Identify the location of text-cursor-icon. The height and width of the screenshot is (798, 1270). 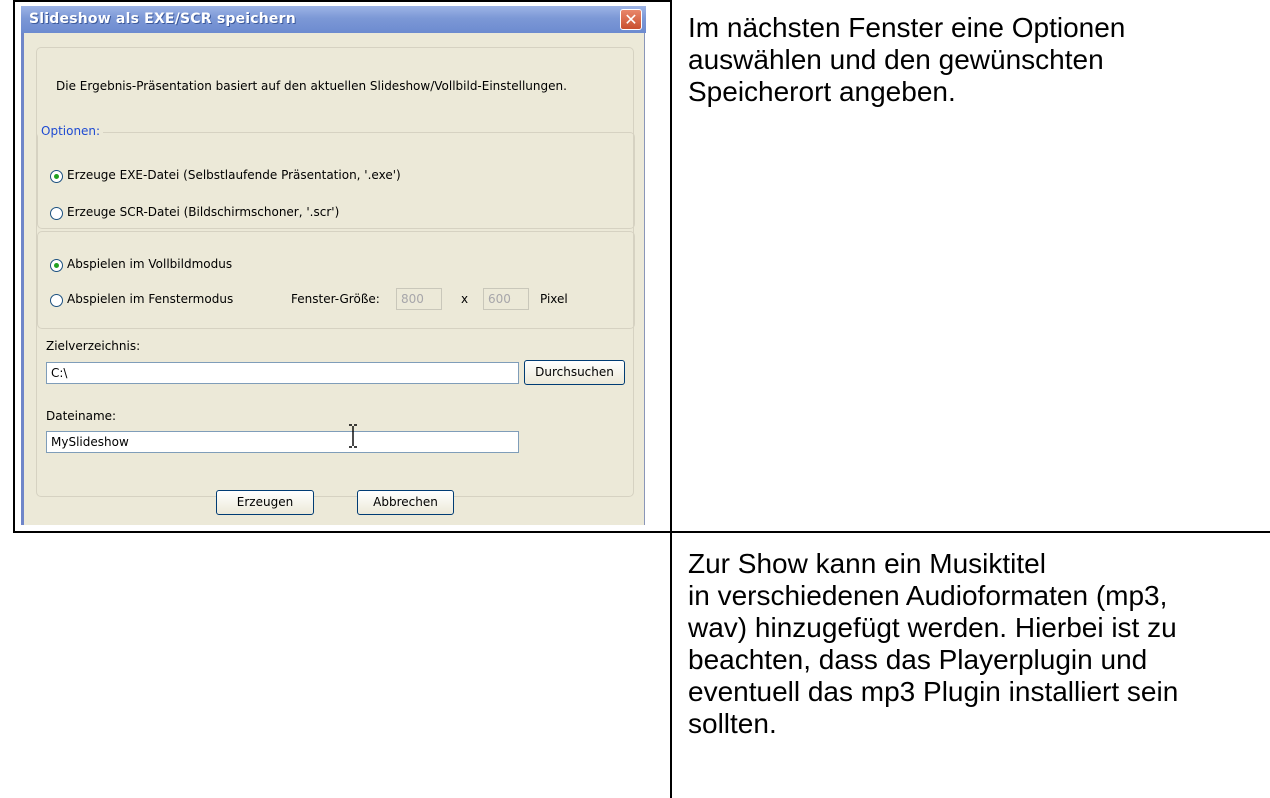
(353, 436).